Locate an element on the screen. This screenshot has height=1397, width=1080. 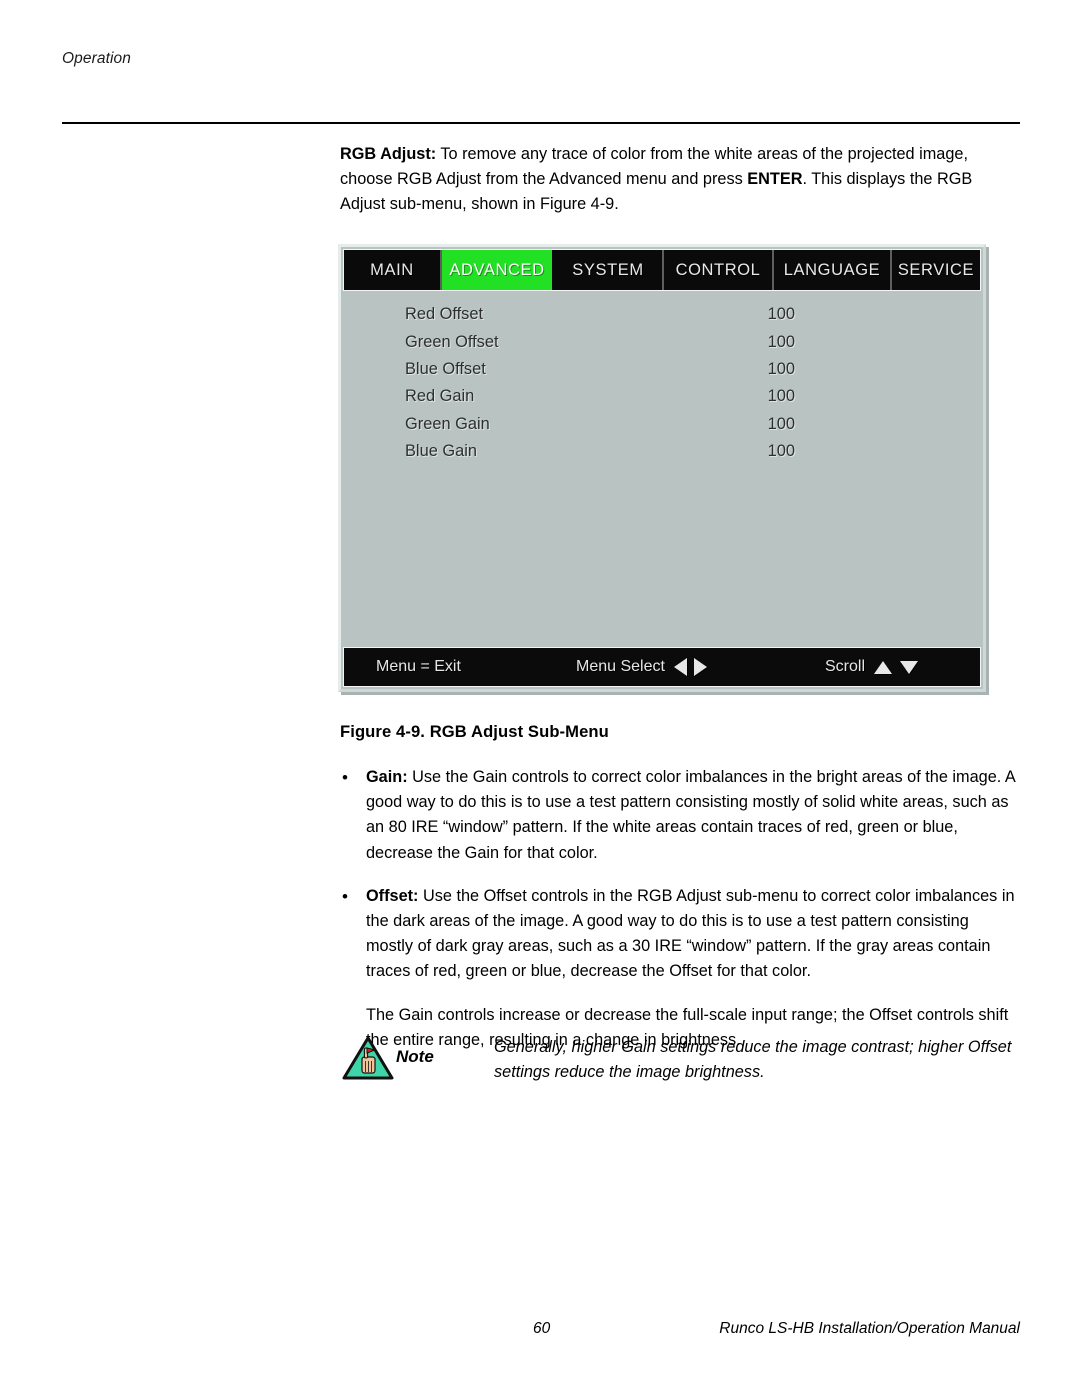
osd-row-blue-offset: Blue Offset 100 is located at coordinates (662, 369).